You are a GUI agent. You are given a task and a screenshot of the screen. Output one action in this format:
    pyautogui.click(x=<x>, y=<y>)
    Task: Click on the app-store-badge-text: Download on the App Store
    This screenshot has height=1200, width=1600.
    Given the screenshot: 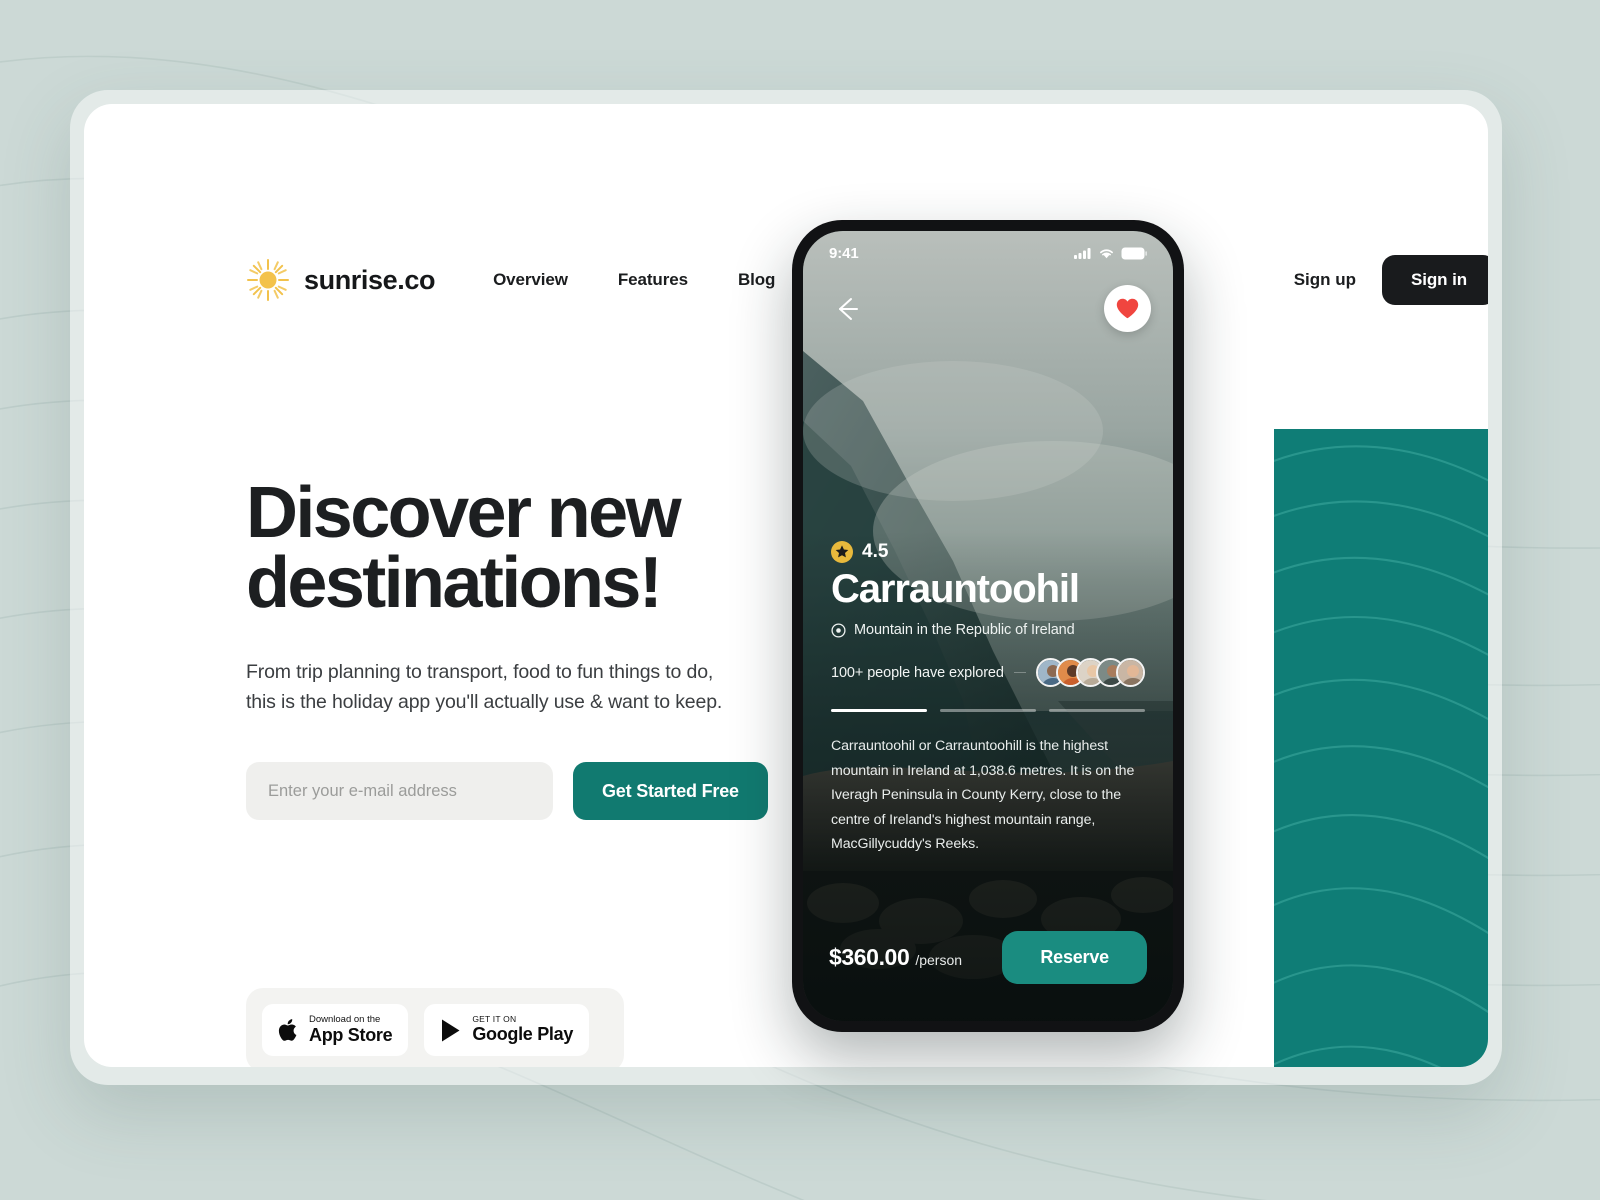 What is the action you would take?
    pyautogui.click(x=351, y=1029)
    